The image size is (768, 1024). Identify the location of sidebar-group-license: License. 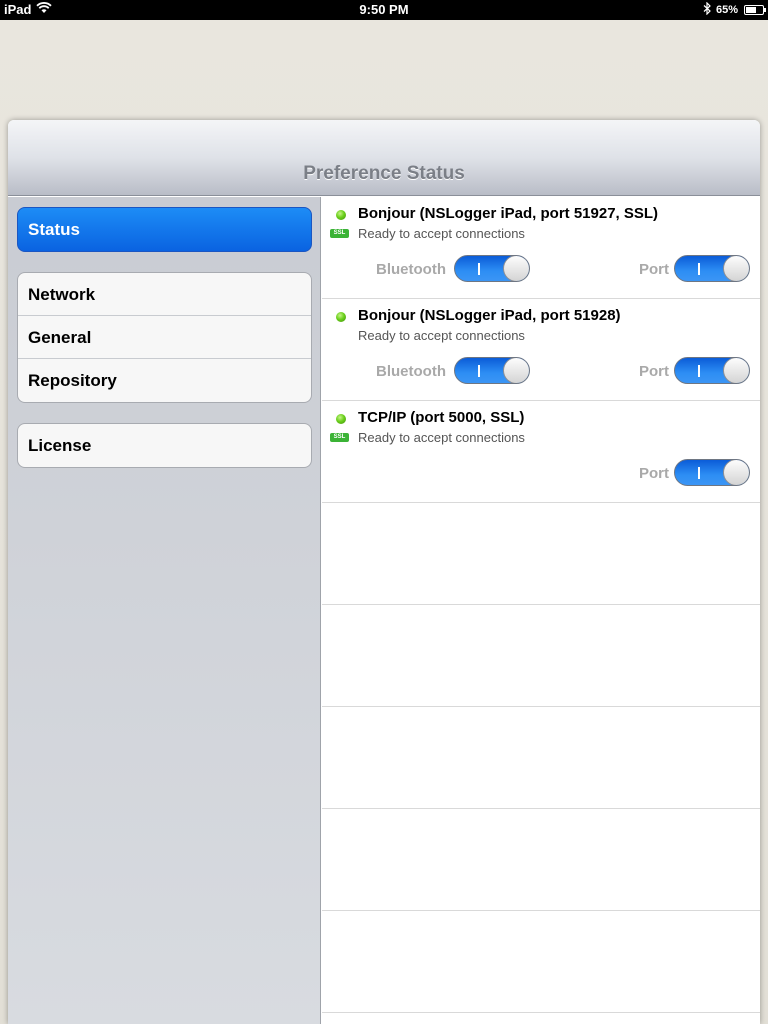
(164, 445).